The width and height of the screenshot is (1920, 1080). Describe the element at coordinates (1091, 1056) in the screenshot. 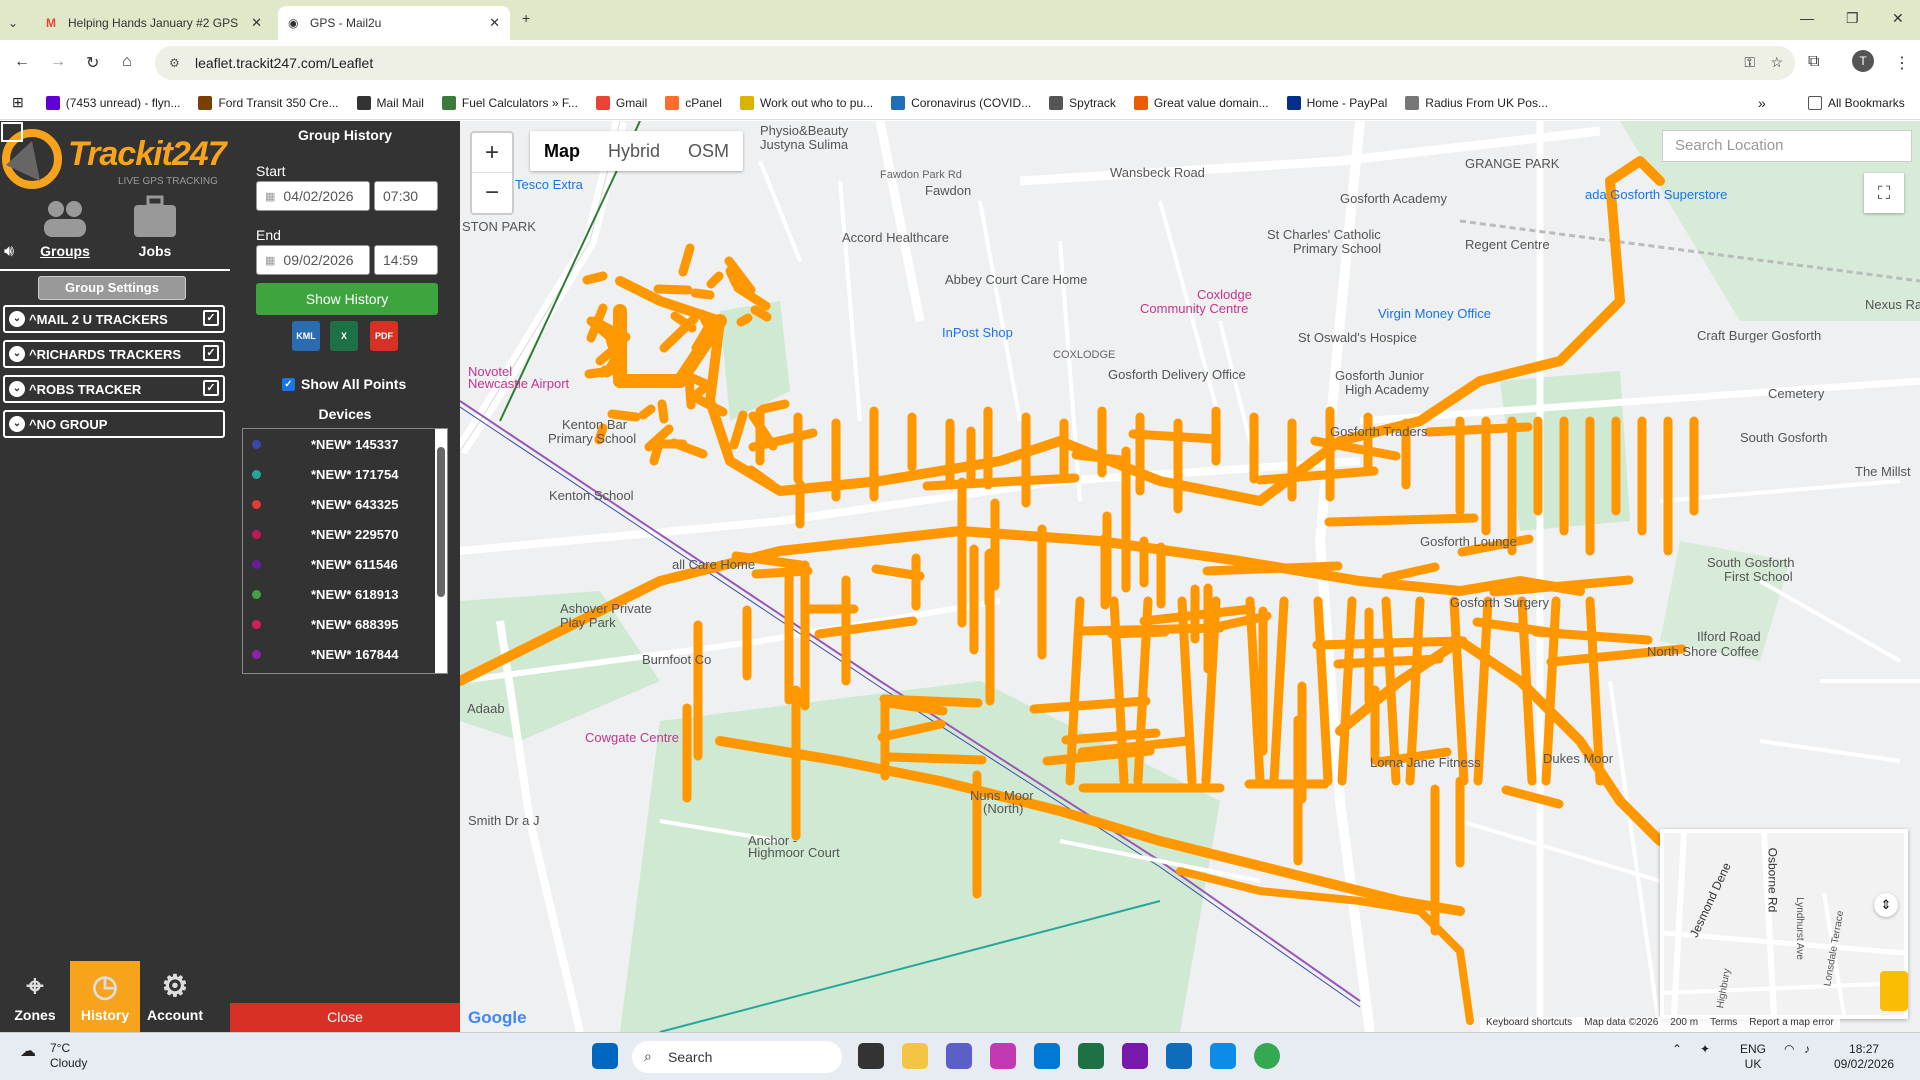

I see `excel-icon` at that location.